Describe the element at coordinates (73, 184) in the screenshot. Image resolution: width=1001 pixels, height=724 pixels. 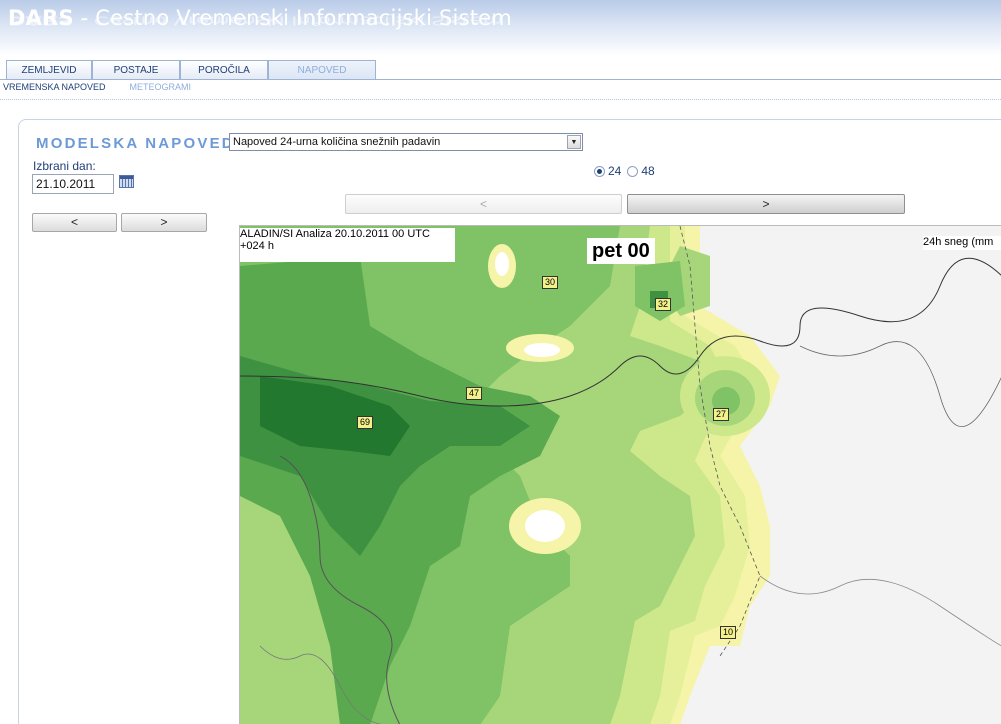
I see `date-input: 21.10.2011` at that location.